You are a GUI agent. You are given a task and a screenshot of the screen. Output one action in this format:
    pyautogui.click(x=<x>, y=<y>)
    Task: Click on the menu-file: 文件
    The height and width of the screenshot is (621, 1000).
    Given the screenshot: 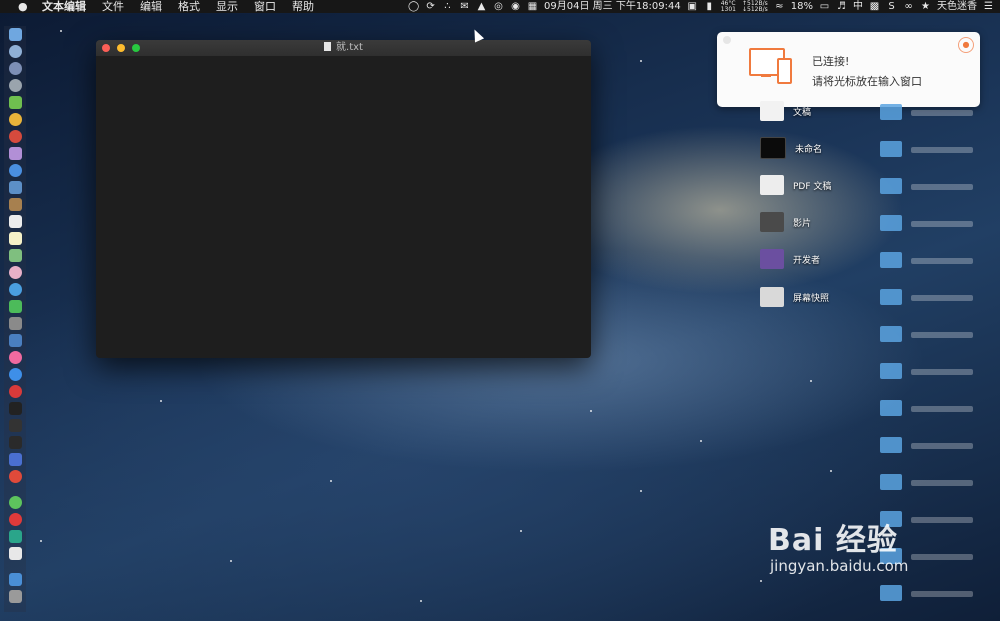 What is the action you would take?
    pyautogui.click(x=113, y=6)
    